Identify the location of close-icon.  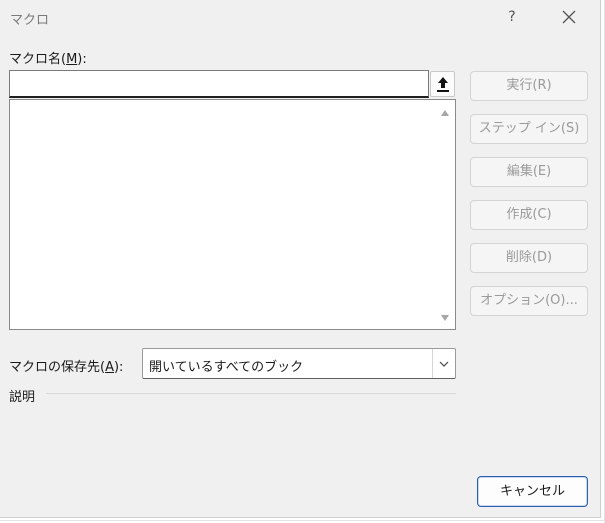
(569, 17).